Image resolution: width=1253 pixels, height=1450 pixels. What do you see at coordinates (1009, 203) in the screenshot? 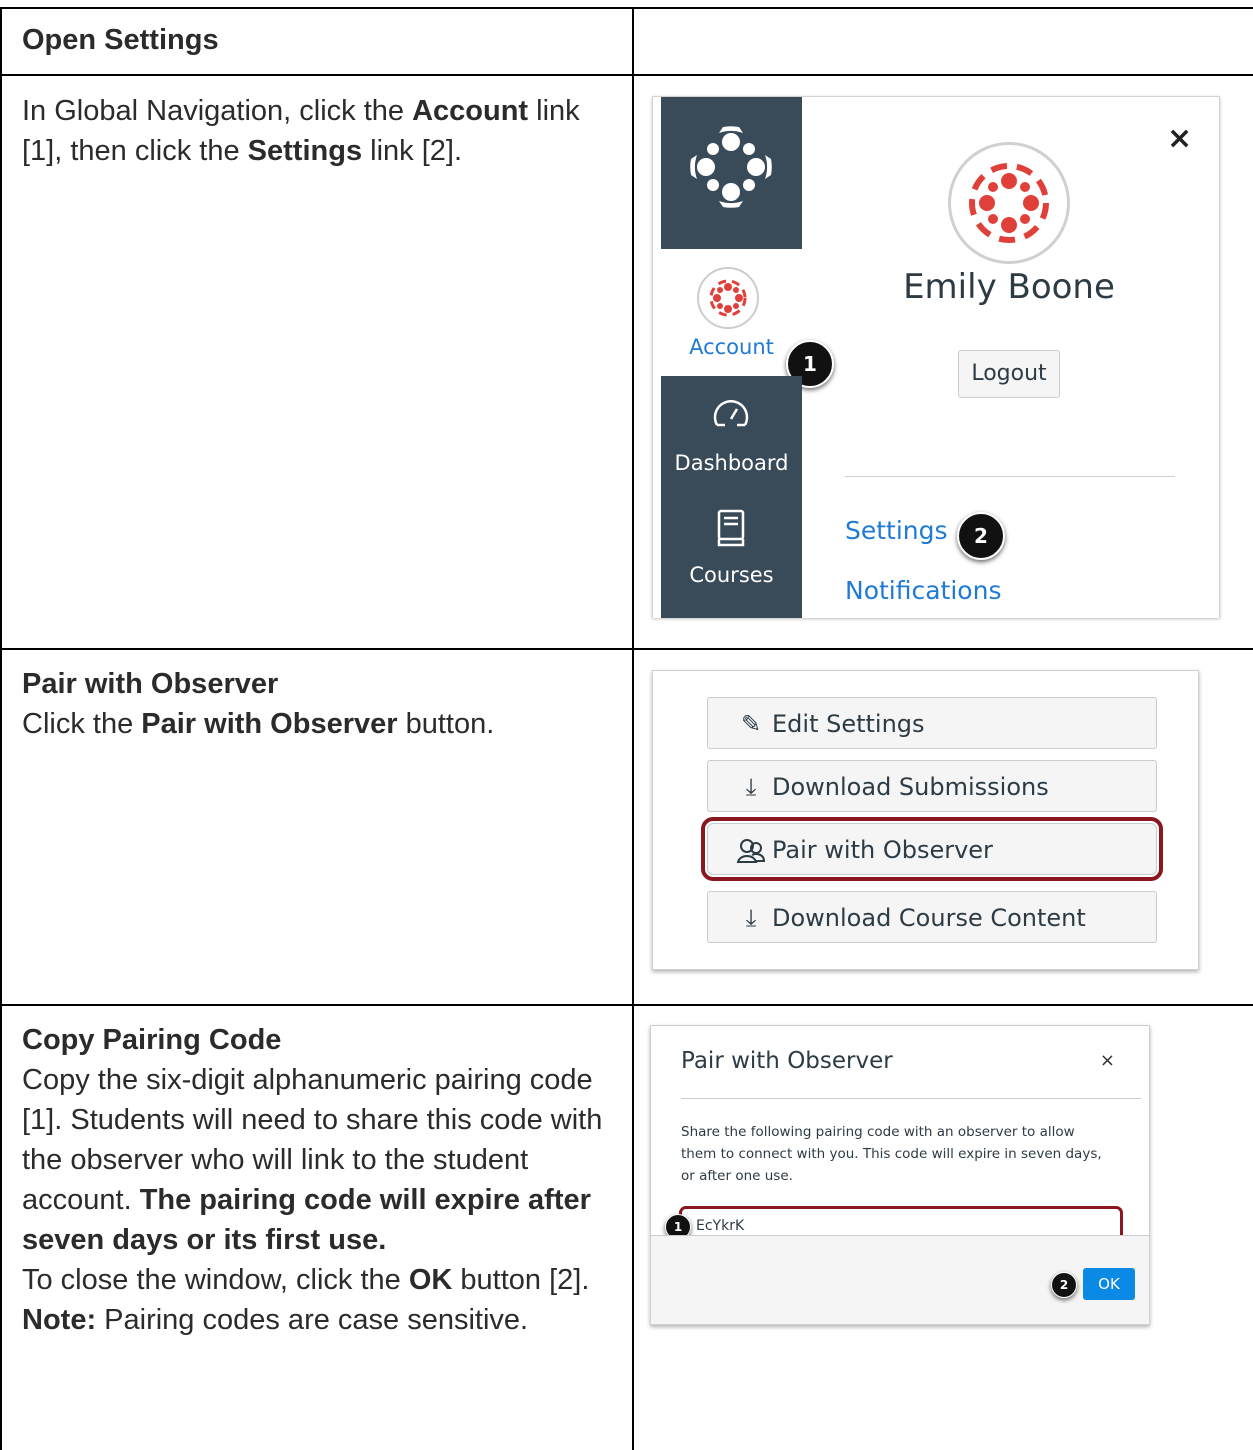
I see `profile-avatar-icon` at bounding box center [1009, 203].